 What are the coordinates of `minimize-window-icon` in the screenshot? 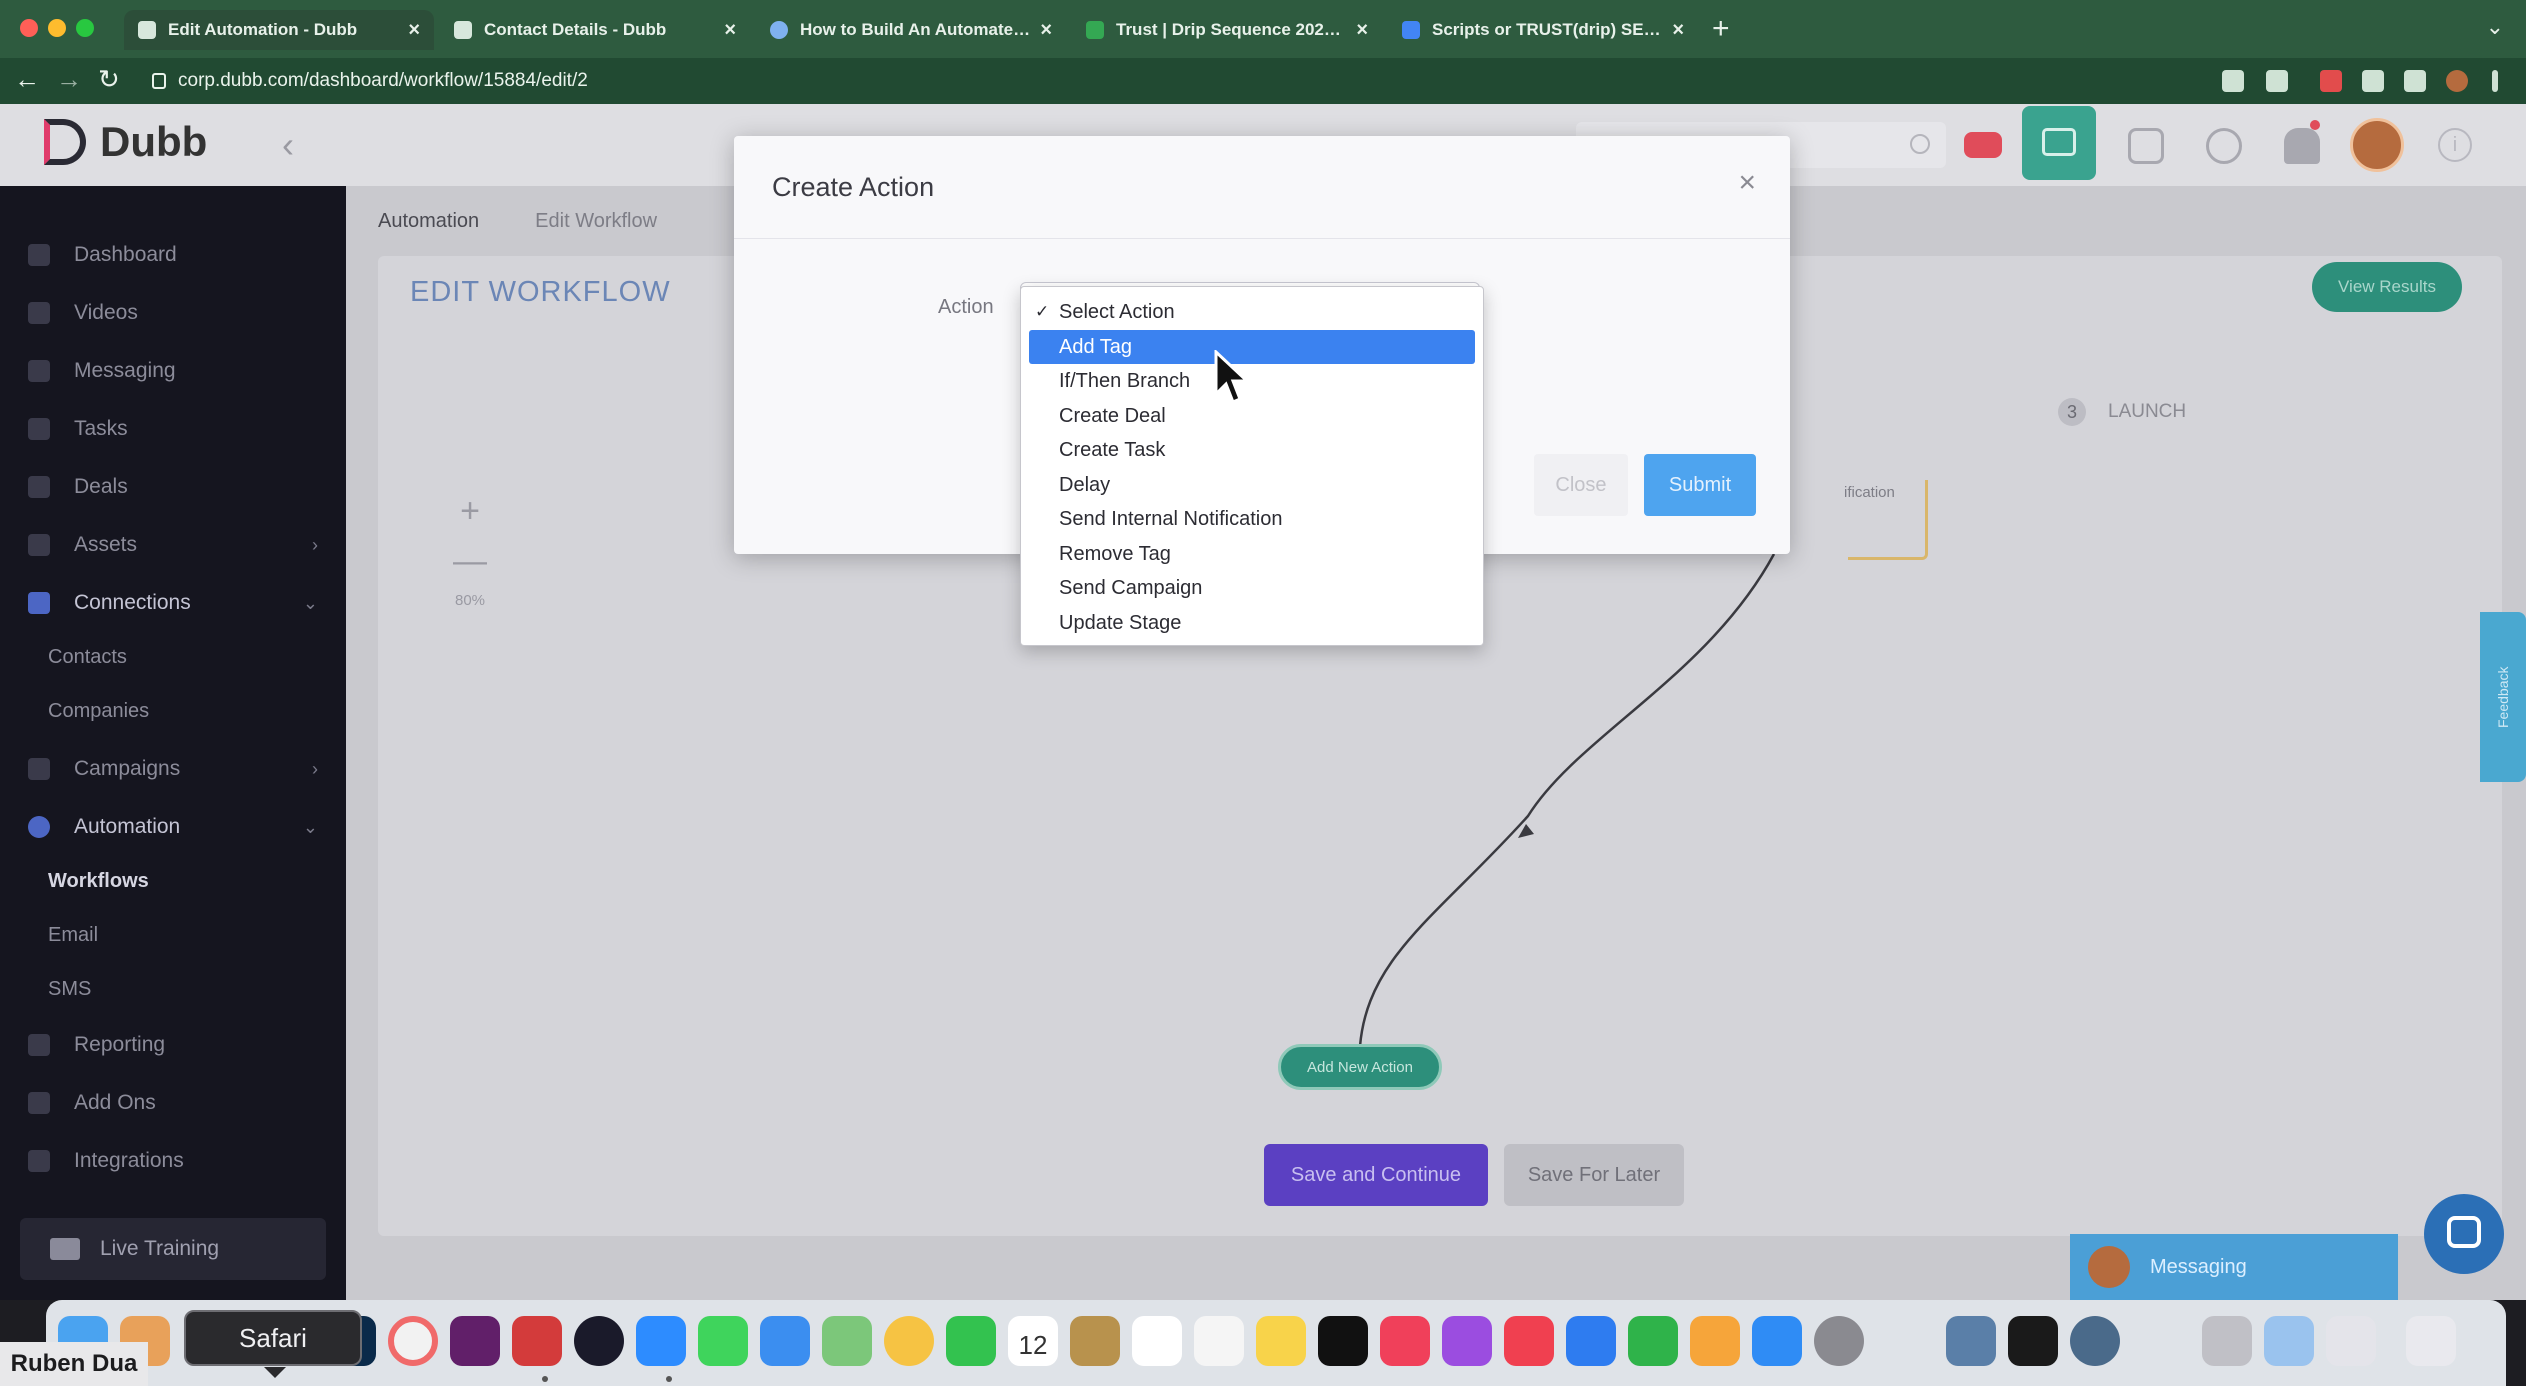 It's located at (57, 28).